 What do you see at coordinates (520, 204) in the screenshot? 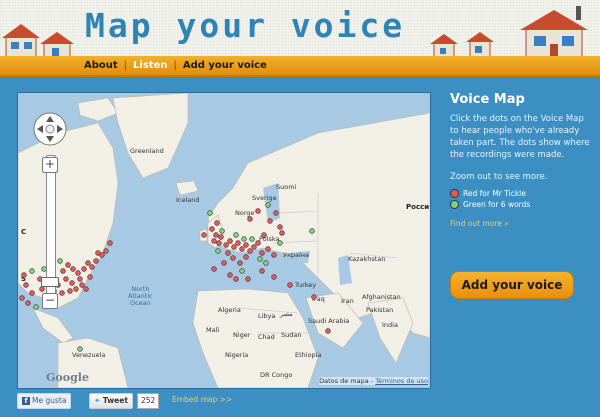
I see `legend-green: Green for 6 words` at bounding box center [520, 204].